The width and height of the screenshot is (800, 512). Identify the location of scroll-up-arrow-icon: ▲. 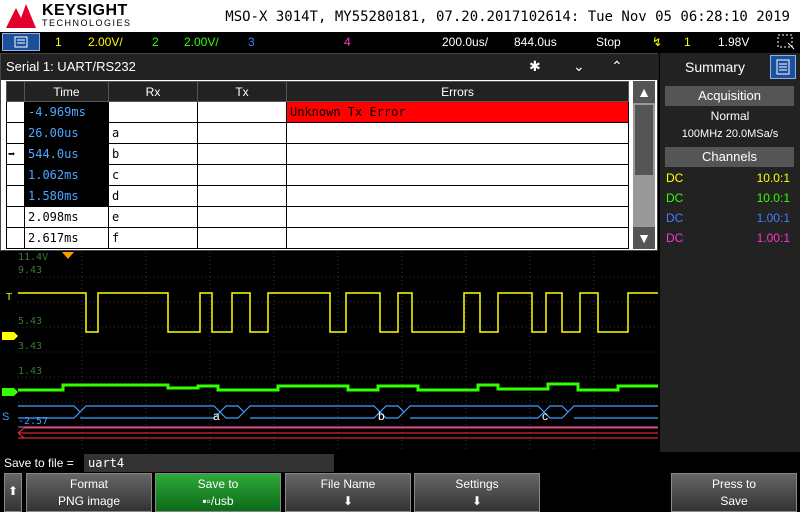
(644, 92).